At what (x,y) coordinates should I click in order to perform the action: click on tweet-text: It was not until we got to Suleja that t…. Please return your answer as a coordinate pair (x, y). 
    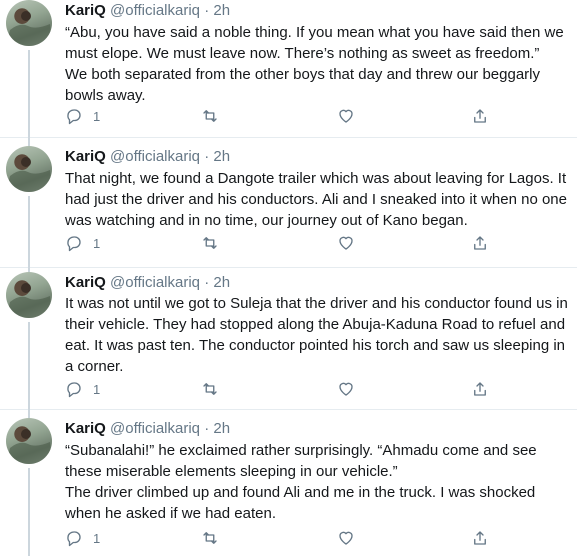
    Looking at the image, I should click on (318, 335).